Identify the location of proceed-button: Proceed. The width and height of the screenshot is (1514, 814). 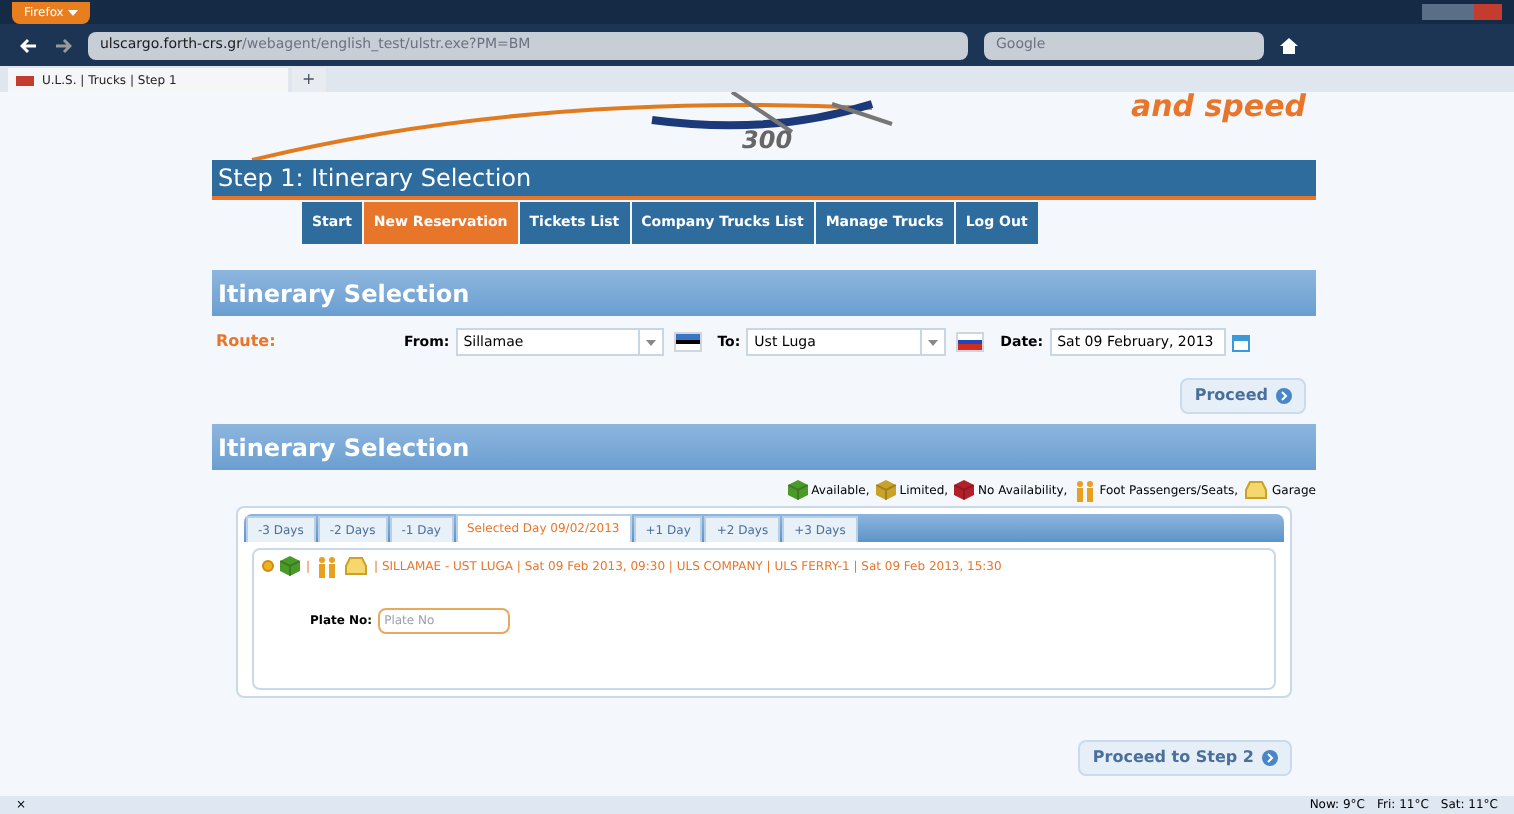
(1243, 396).